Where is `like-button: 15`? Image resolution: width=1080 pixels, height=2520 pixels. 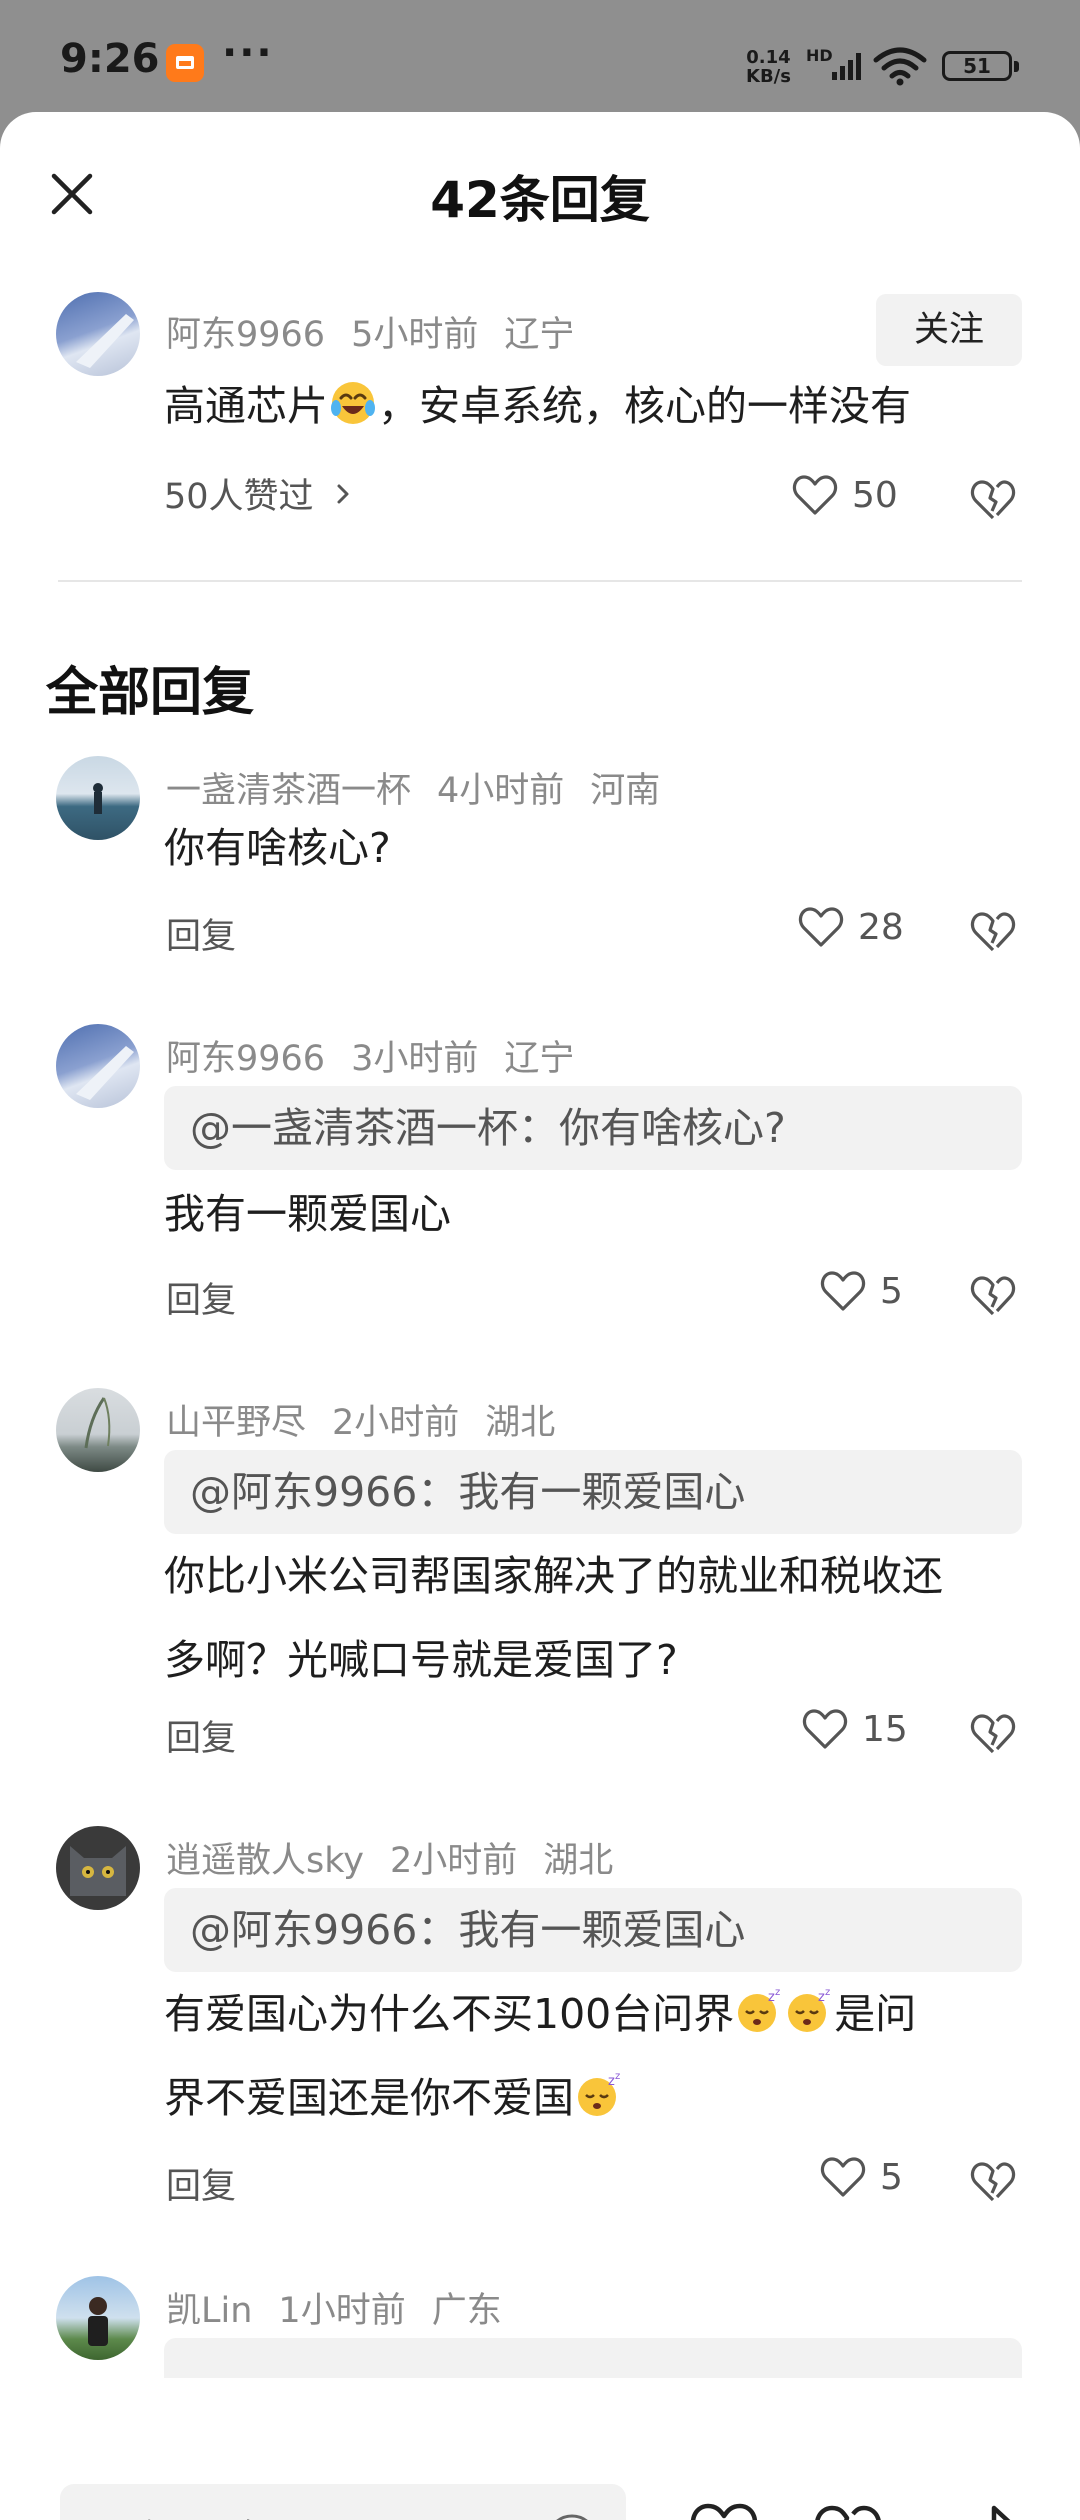 like-button: 15 is located at coordinates (855, 1729).